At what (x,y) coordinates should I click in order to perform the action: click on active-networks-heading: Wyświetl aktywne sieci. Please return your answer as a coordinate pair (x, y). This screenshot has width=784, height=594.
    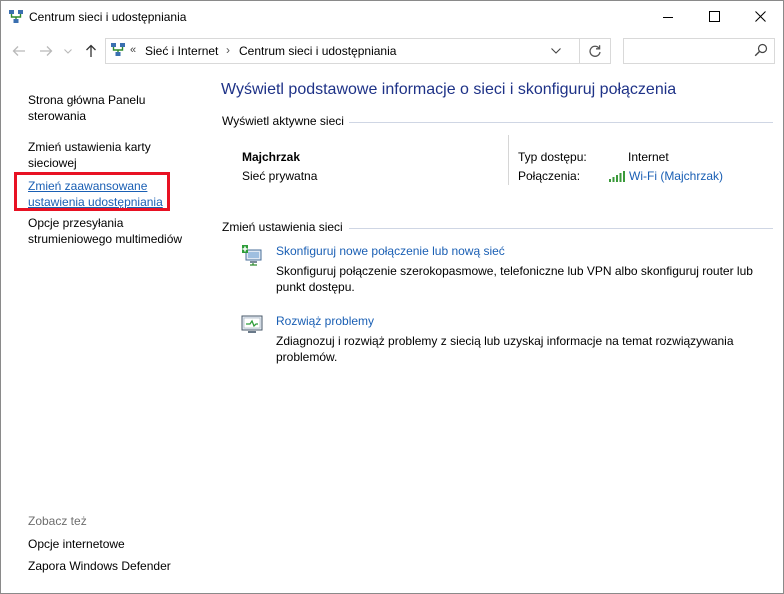
    Looking at the image, I should click on (283, 121).